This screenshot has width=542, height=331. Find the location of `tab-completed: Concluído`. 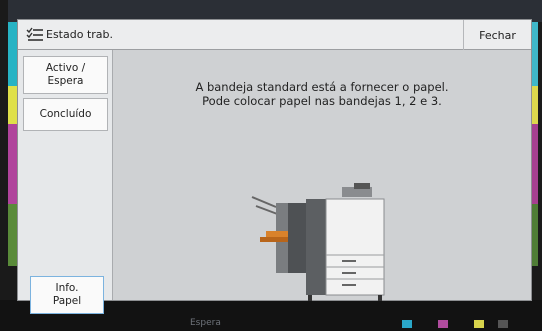

tab-completed: Concluído is located at coordinates (65, 114).